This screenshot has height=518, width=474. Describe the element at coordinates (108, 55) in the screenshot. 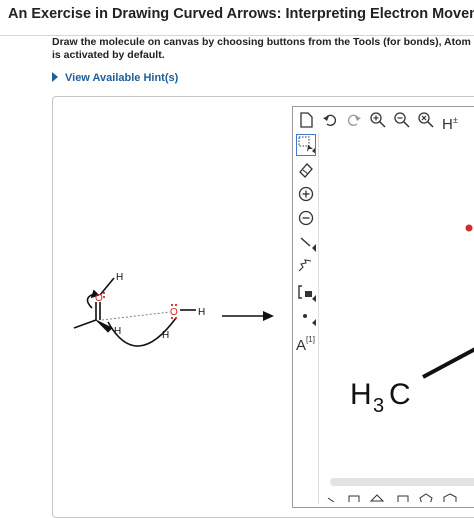

I see `instructions-line-2: is activated by default.` at that location.